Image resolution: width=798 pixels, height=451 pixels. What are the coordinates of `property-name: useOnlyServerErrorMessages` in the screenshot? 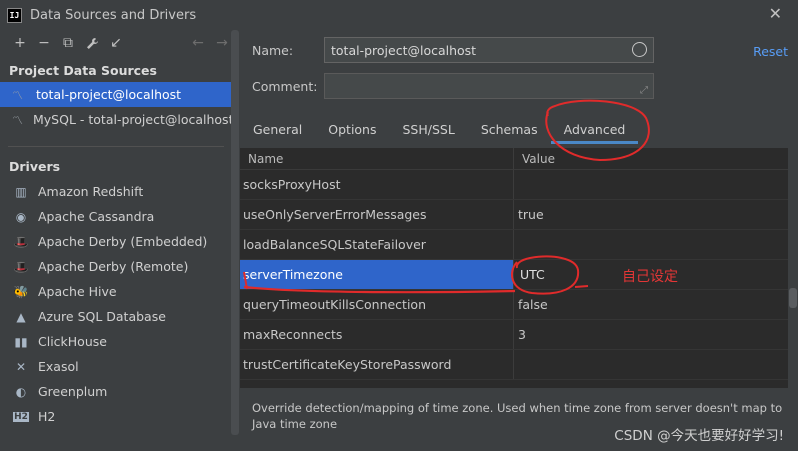 It's located at (377, 214).